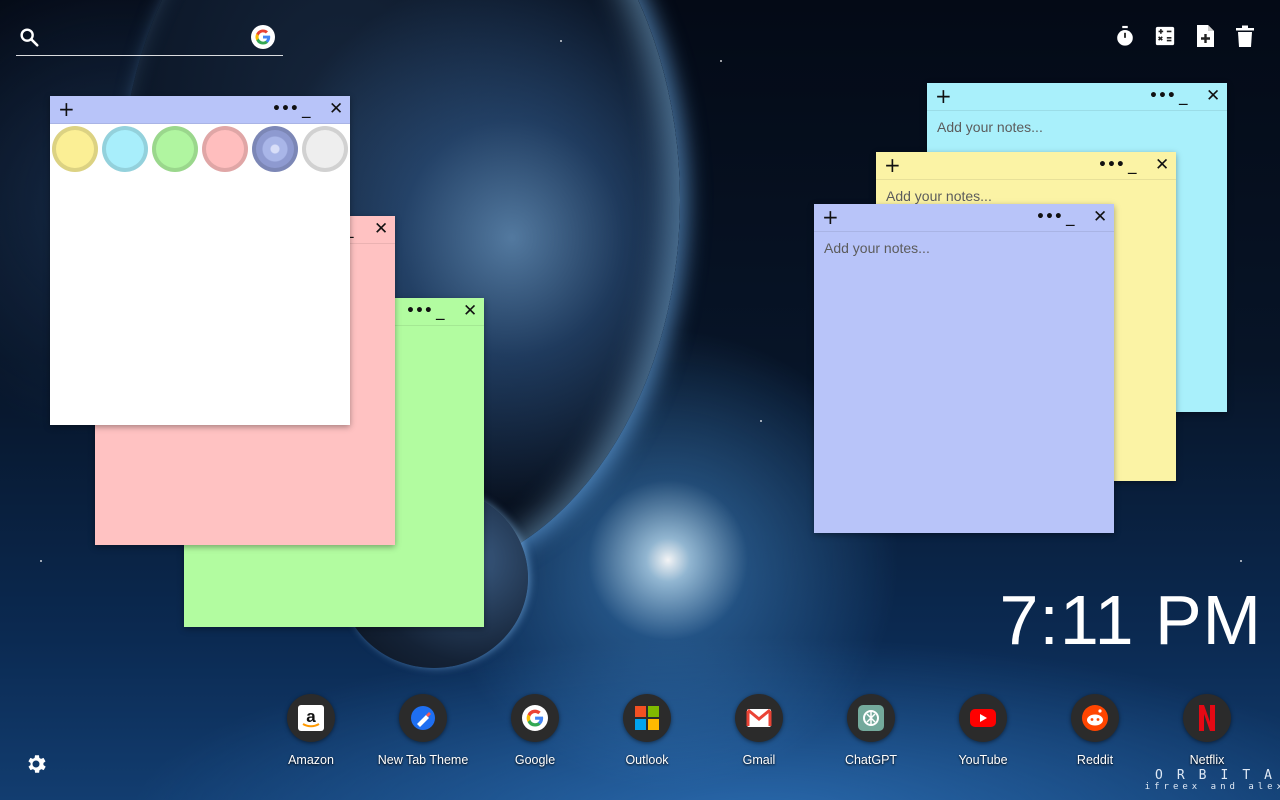 The height and width of the screenshot is (800, 1280). What do you see at coordinates (759, 718) in the screenshot?
I see `gmail-icon` at bounding box center [759, 718].